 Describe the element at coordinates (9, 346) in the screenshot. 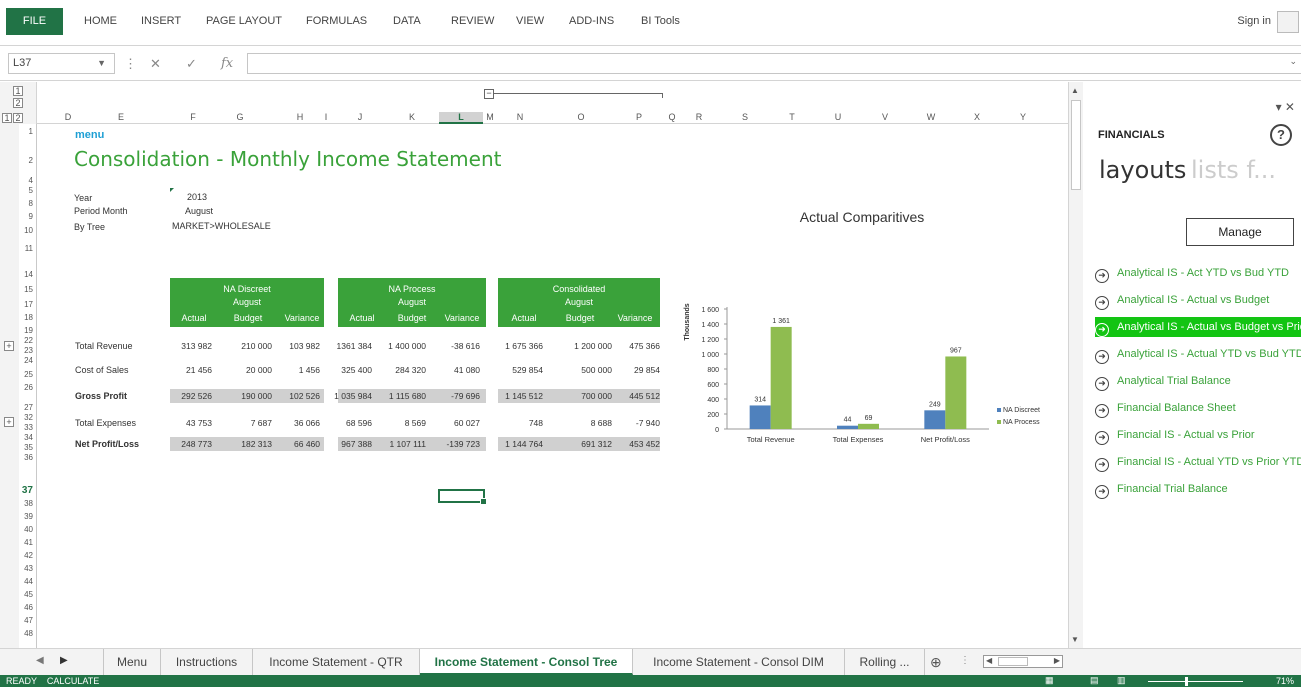

I see `expand-group-icon: +` at that location.